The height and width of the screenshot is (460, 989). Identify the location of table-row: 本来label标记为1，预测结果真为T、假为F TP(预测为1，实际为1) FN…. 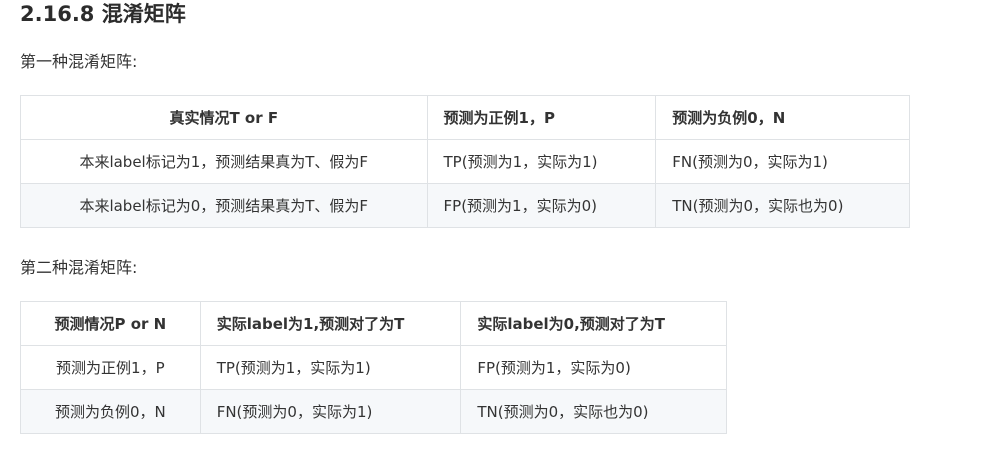
(465, 161).